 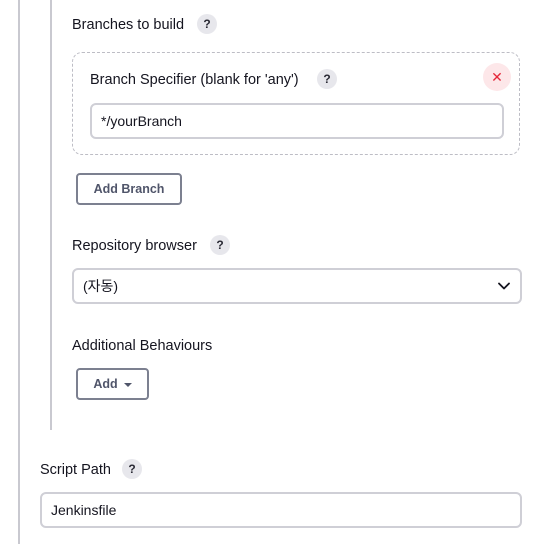 I want to click on repository-browser-selected: (자동), so click(x=101, y=286).